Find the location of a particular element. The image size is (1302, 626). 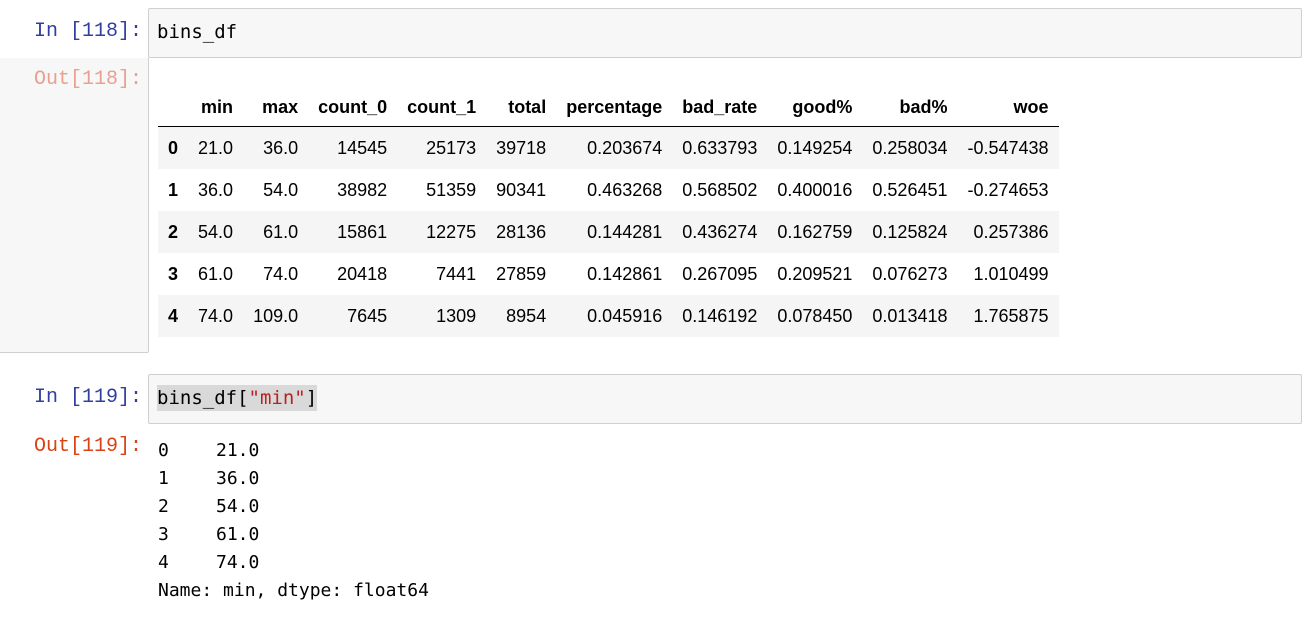

series-index: 0 is located at coordinates (163, 450).